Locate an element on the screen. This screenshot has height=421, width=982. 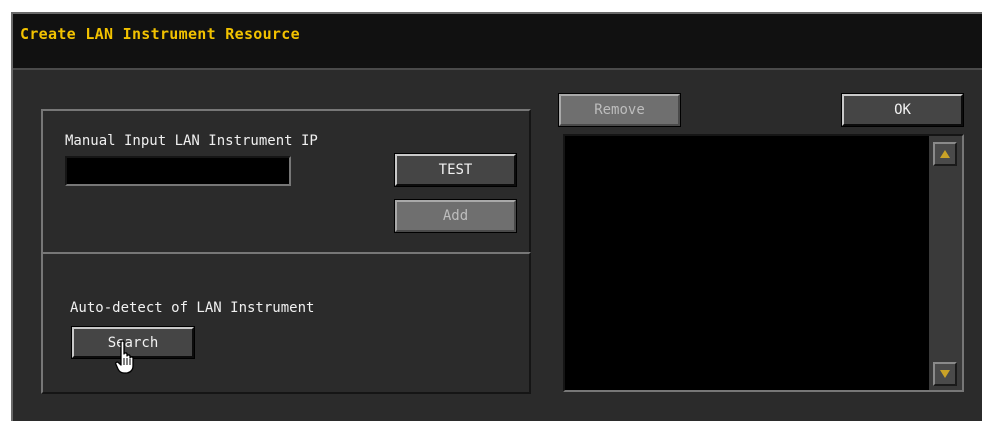
manual-input-label: Manual Input LAN Instrument IP is located at coordinates (191, 141).